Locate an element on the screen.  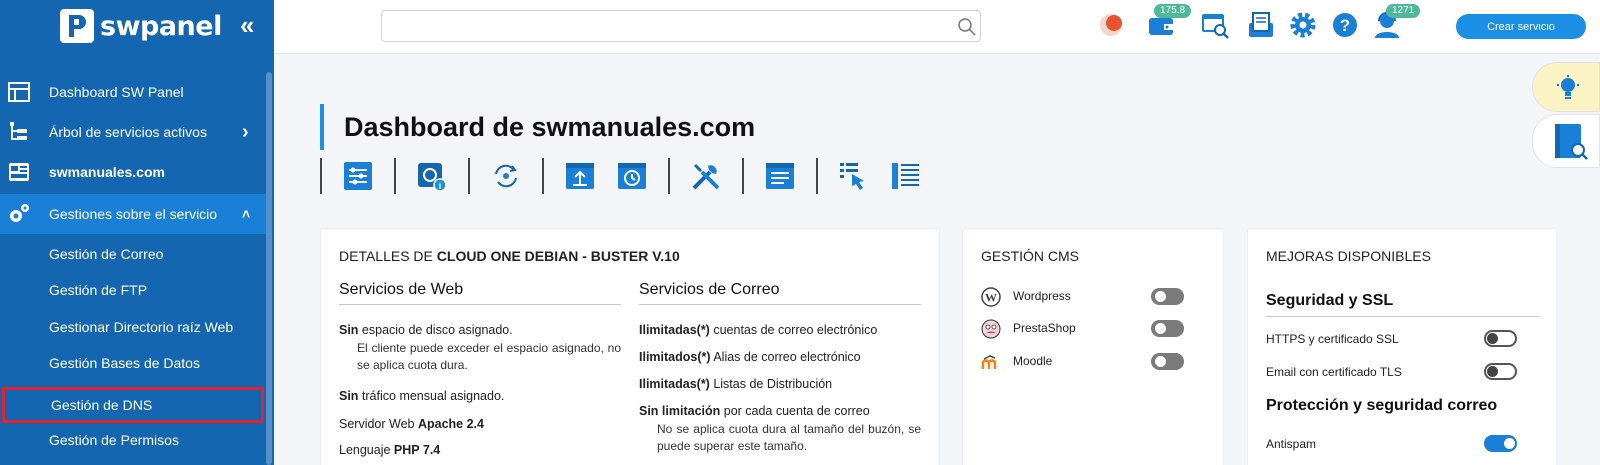
web-server-label: Servidor Web is located at coordinates (378, 424).